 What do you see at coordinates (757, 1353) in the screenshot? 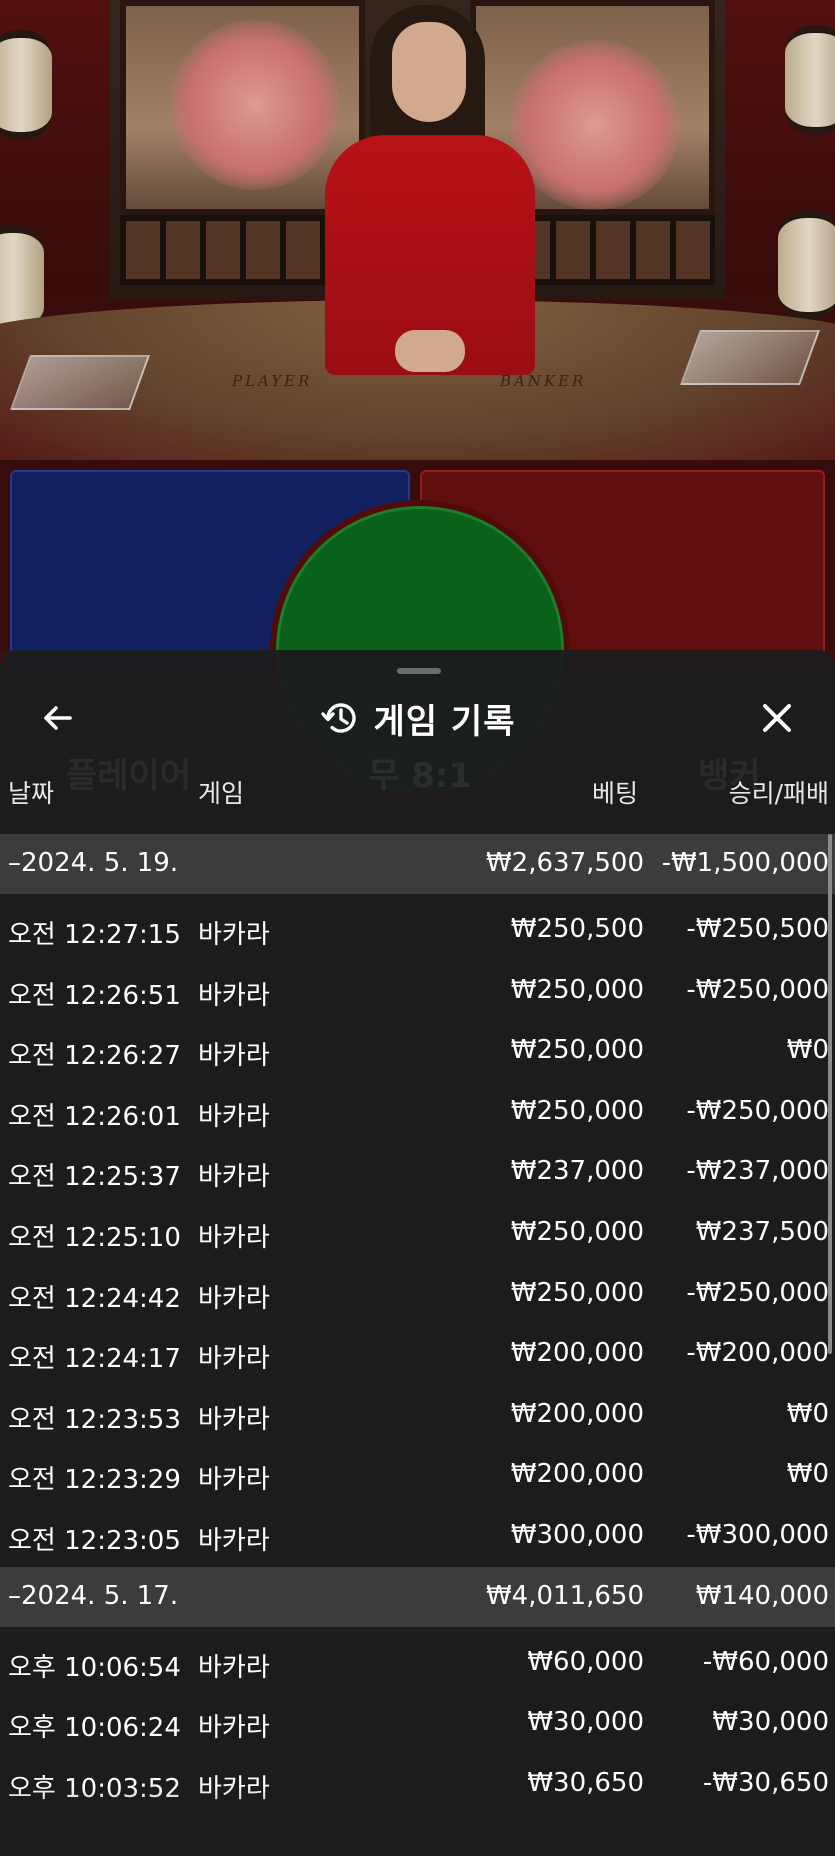
I see `row-result: -₩200,000` at bounding box center [757, 1353].